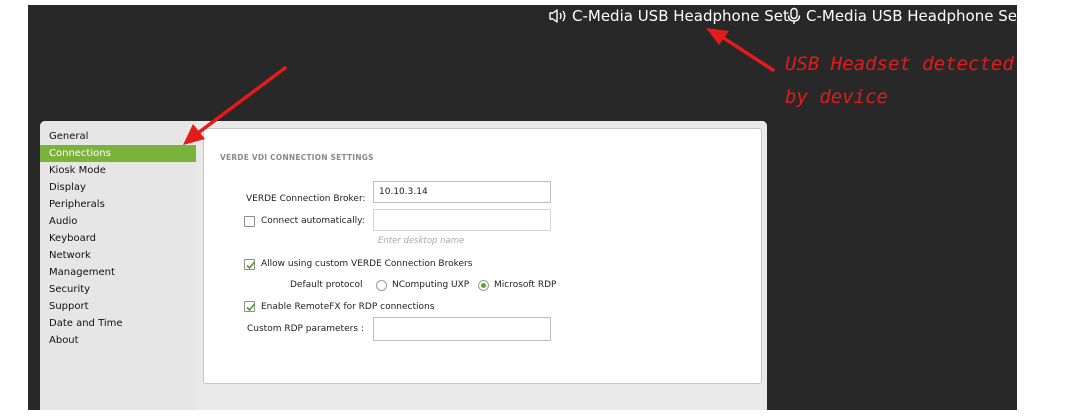 The height and width of the screenshot is (417, 1091). I want to click on arrow-to-connections, so click(235, 105).